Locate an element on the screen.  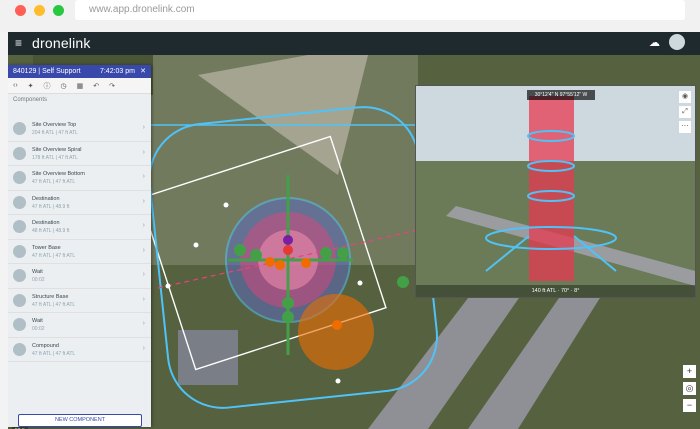
component-title: Compound is located at coordinates (45, 345).